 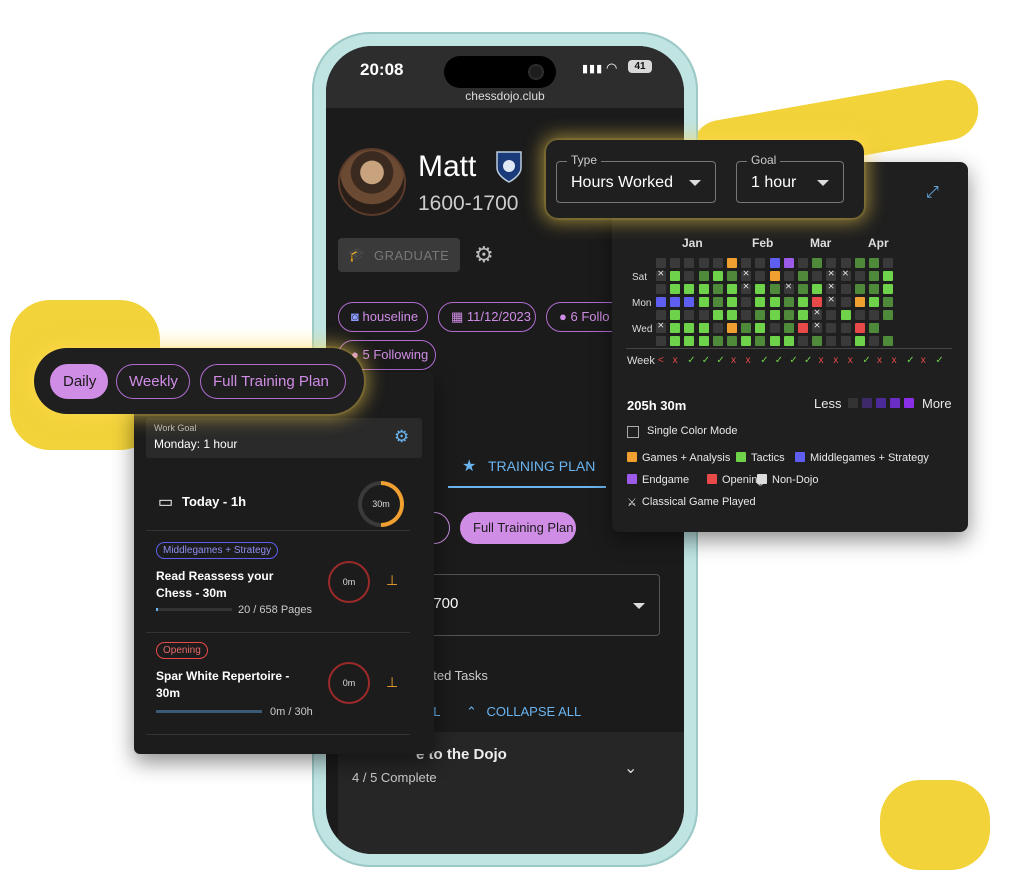 I want to click on discord-chip: ◙ houseline, so click(x=383, y=317).